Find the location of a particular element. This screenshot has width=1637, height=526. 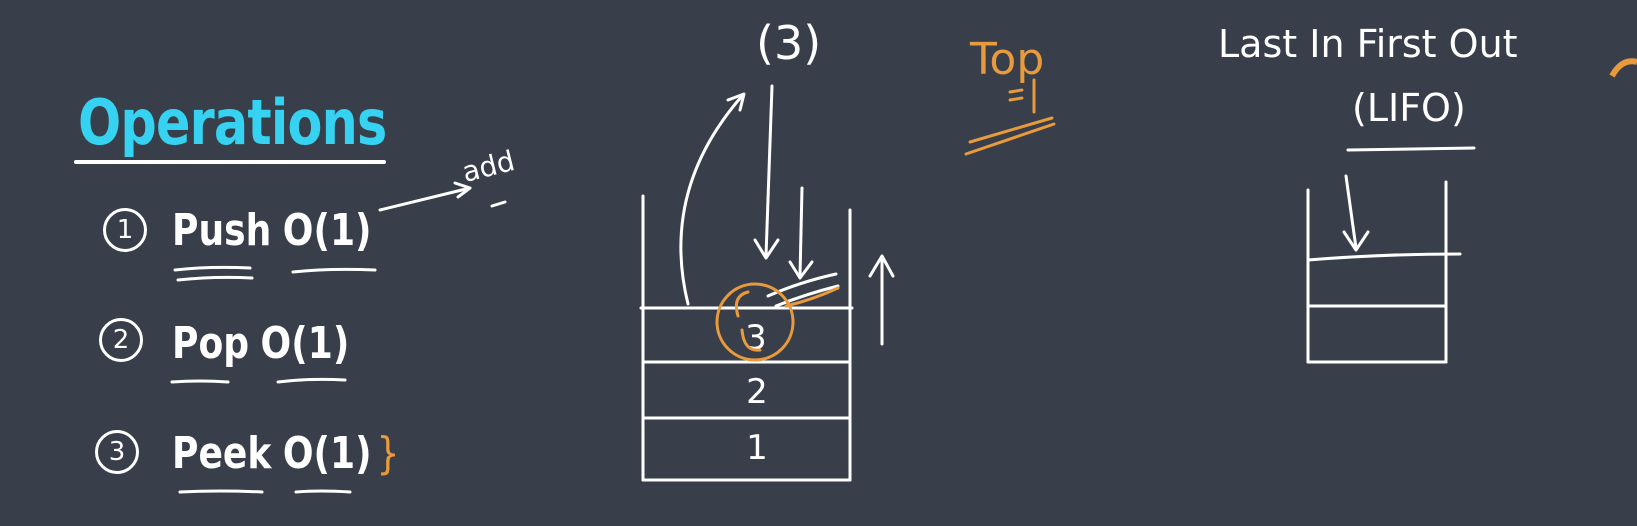

pop-underline is located at coordinates (200, 381).